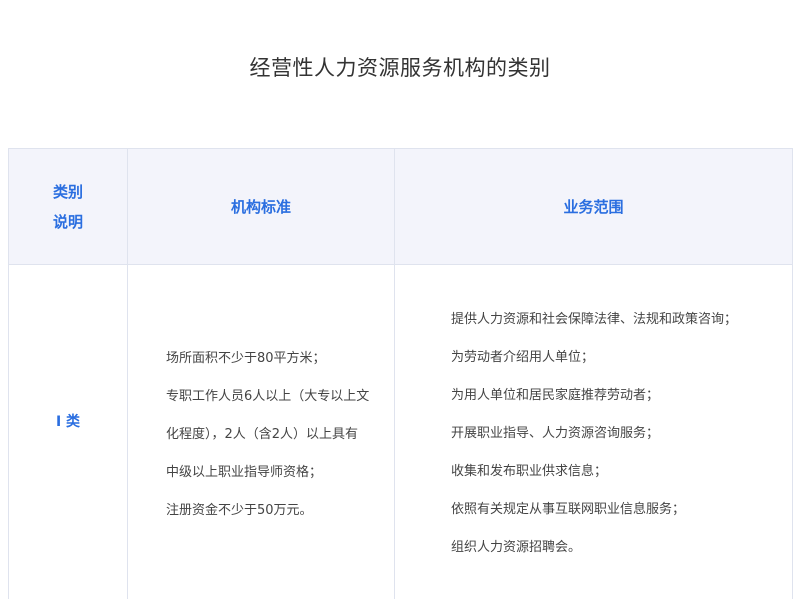 Image resolution: width=800 pixels, height=599 pixels. Describe the element at coordinates (68, 422) in the screenshot. I see `category-label: I 类` at that location.